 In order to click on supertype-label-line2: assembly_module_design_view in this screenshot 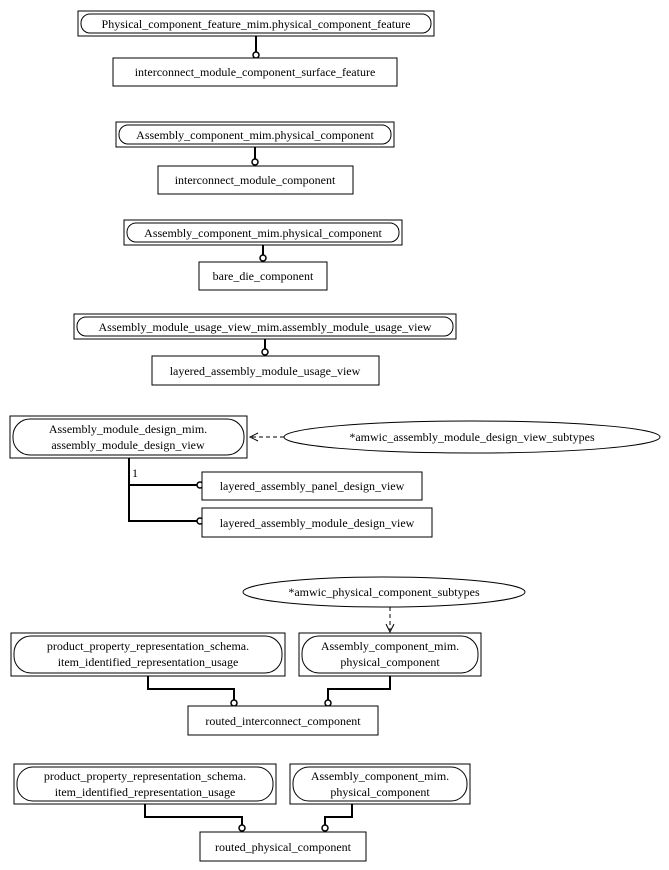, I will do `click(128, 445)`.